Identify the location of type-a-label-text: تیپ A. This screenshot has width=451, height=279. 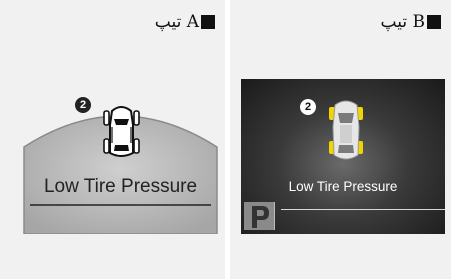
(176, 22).